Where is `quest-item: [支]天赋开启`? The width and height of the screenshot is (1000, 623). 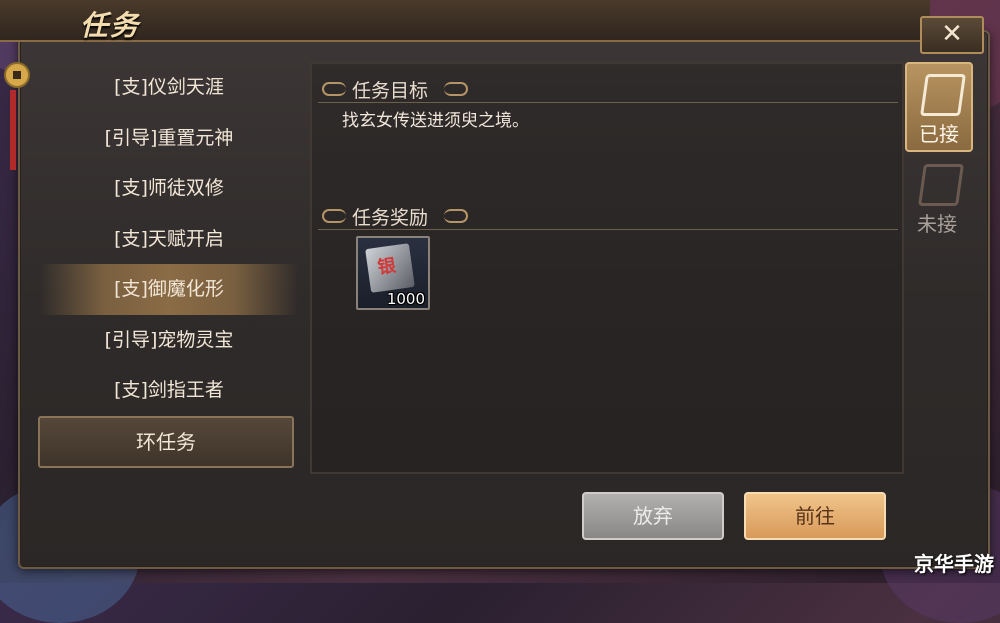 quest-item: [支]天赋开启 is located at coordinates (169, 239).